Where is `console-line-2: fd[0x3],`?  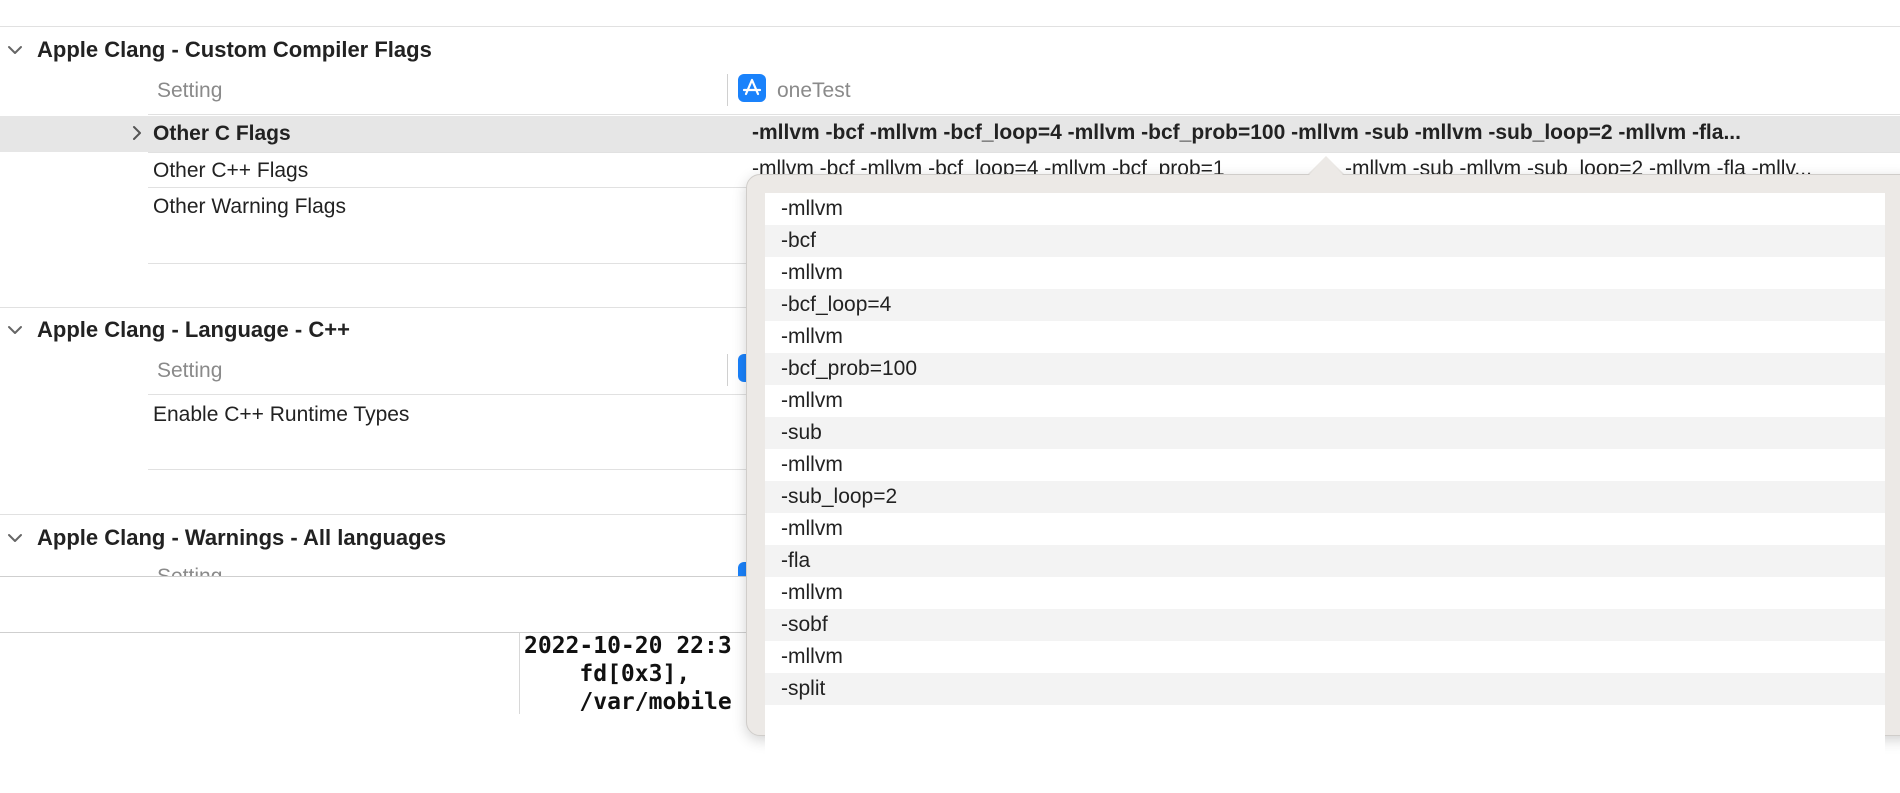 console-line-2: fd[0x3], is located at coordinates (607, 674).